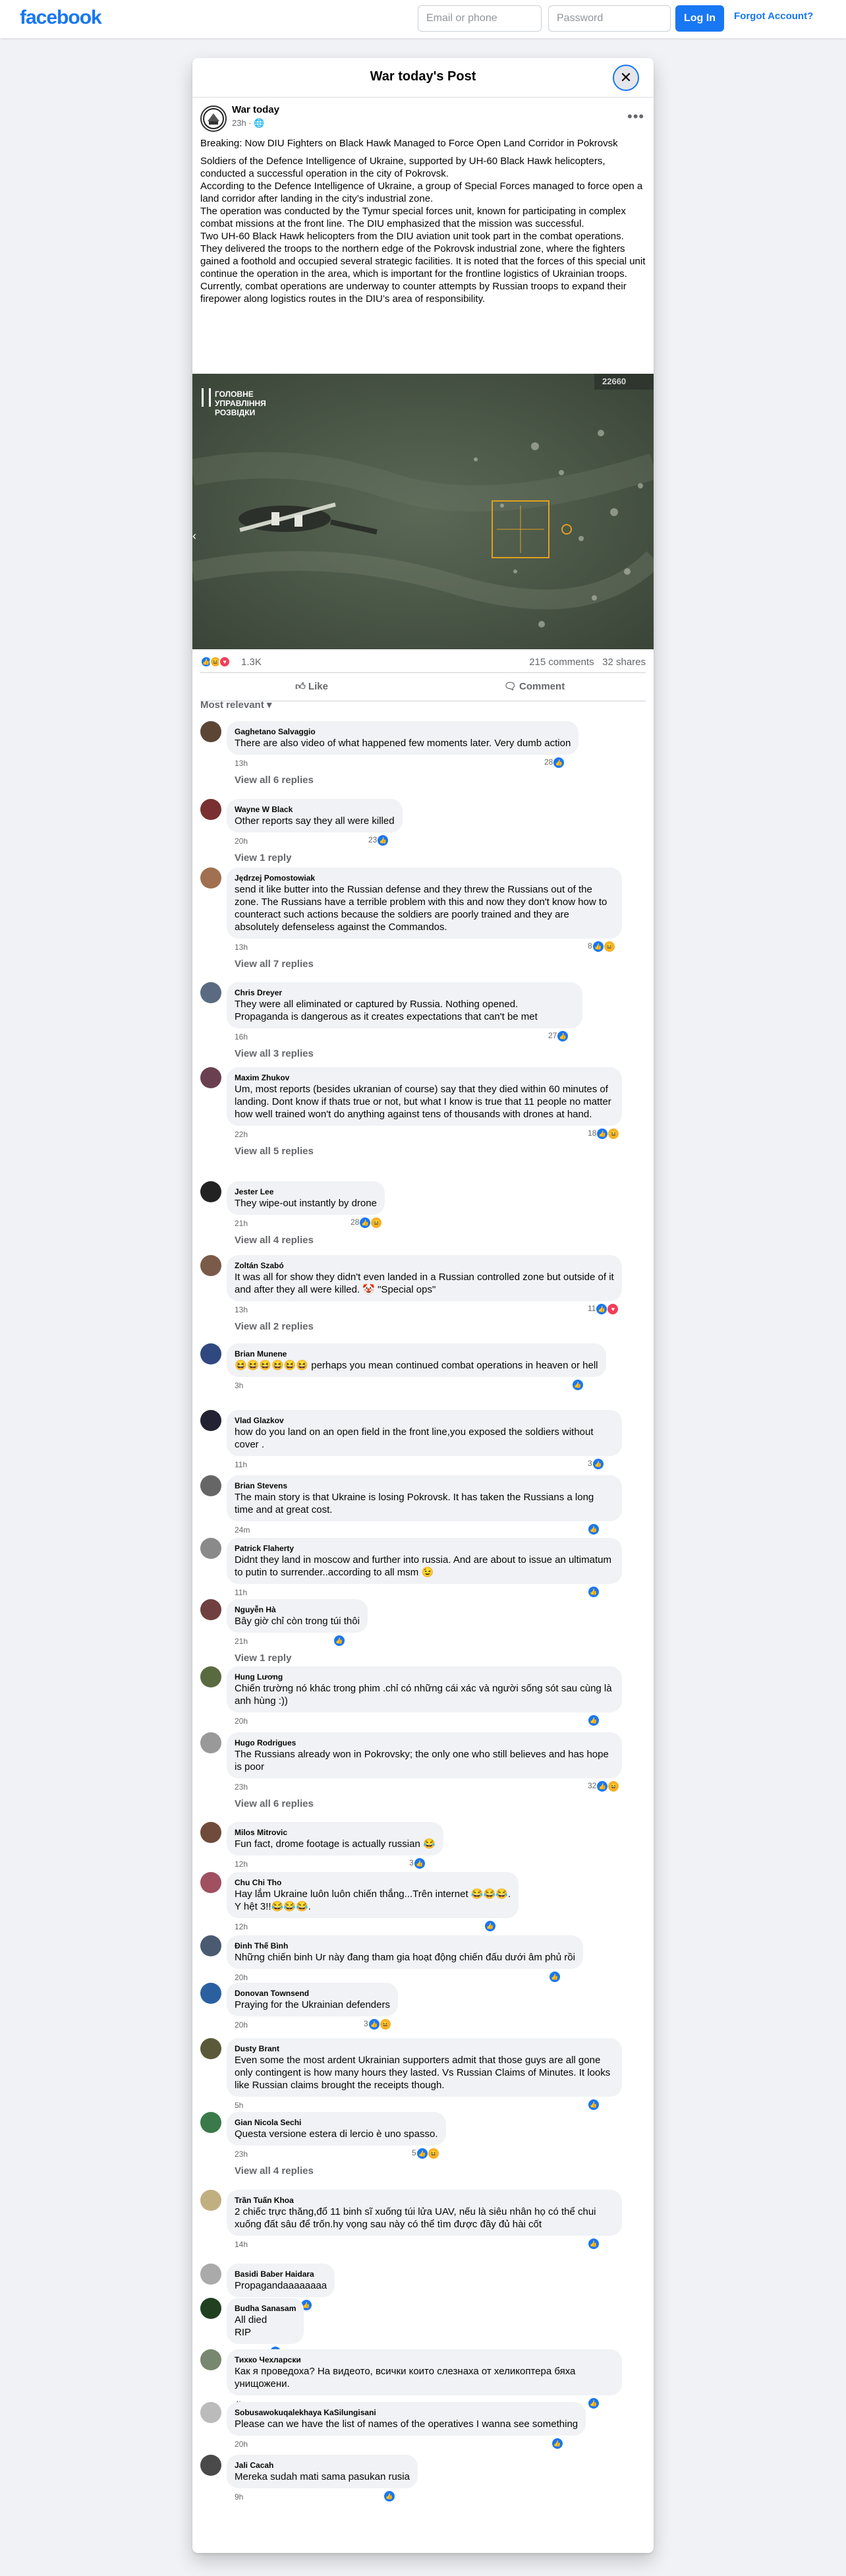 This screenshot has height=2576, width=846. Describe the element at coordinates (377, 2024) in the screenshot. I see `comment-reactions: 3 👍 😆` at that location.